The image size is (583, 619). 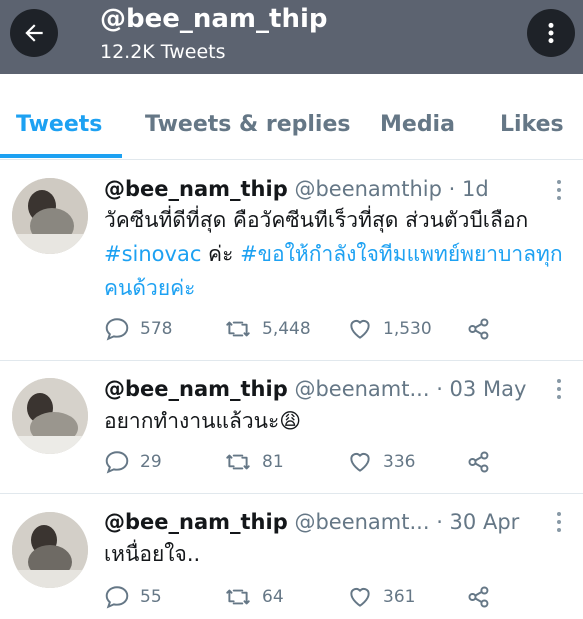 I want to click on tweet-text: เหนื่อยใจ.., so click(x=336, y=554).